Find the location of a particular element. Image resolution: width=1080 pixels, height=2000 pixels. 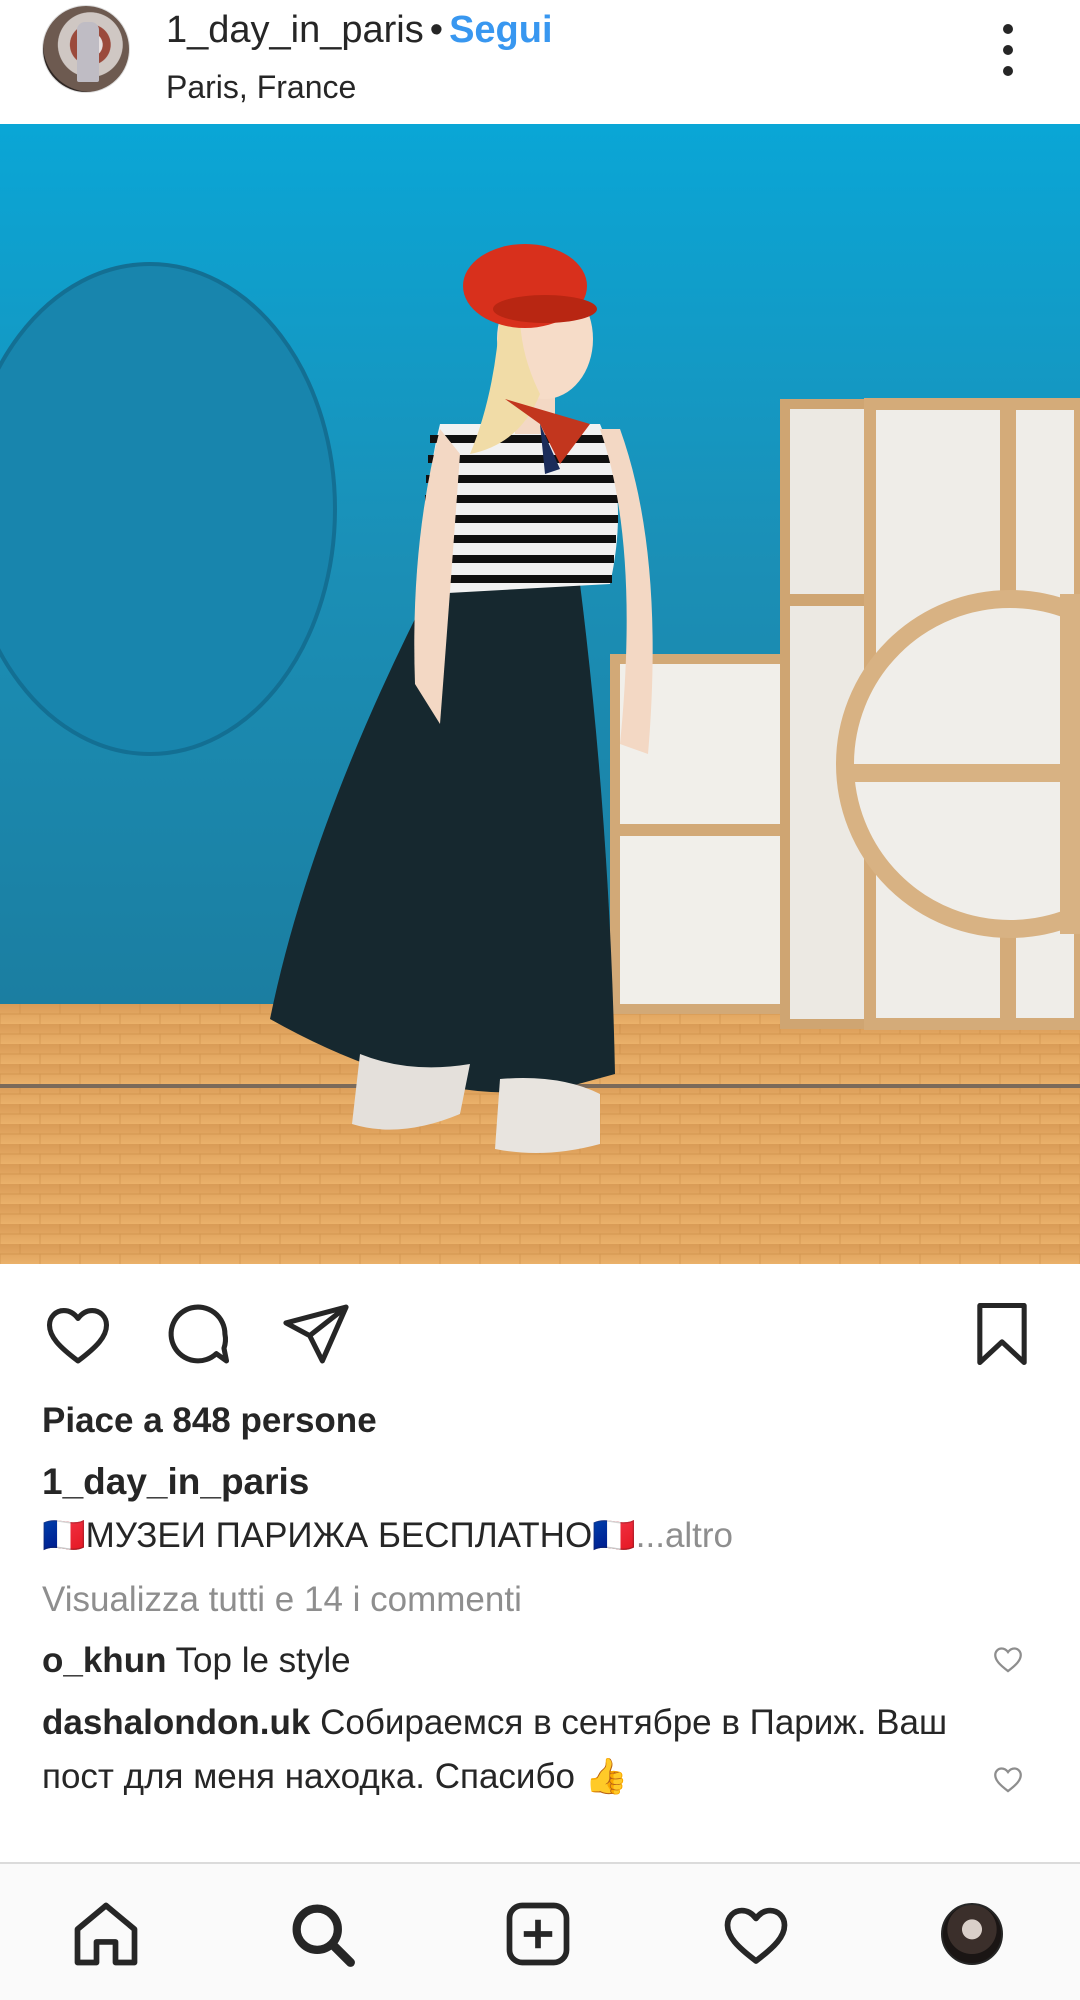

post-location: Paris, France is located at coordinates (261, 87).